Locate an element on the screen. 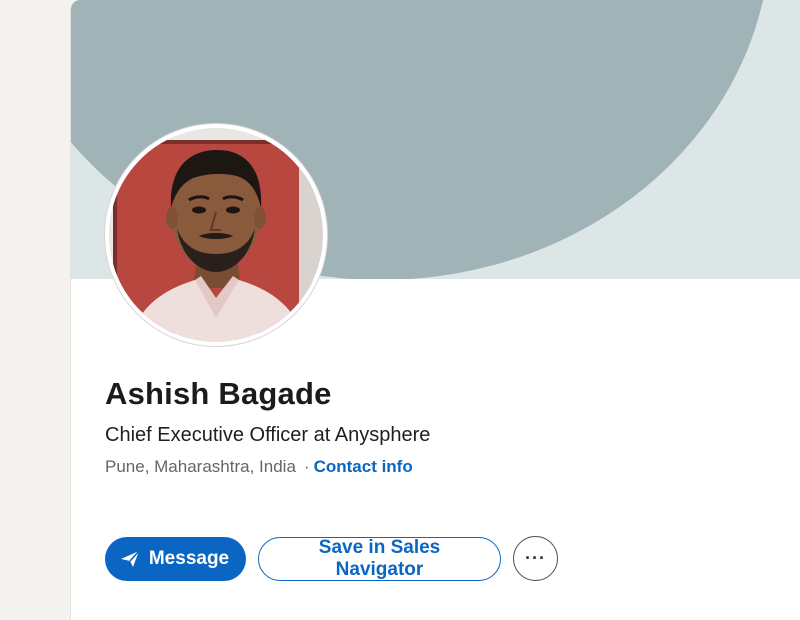  profile-headline: Chief Executive Officer at Anysphere is located at coordinates (268, 435).